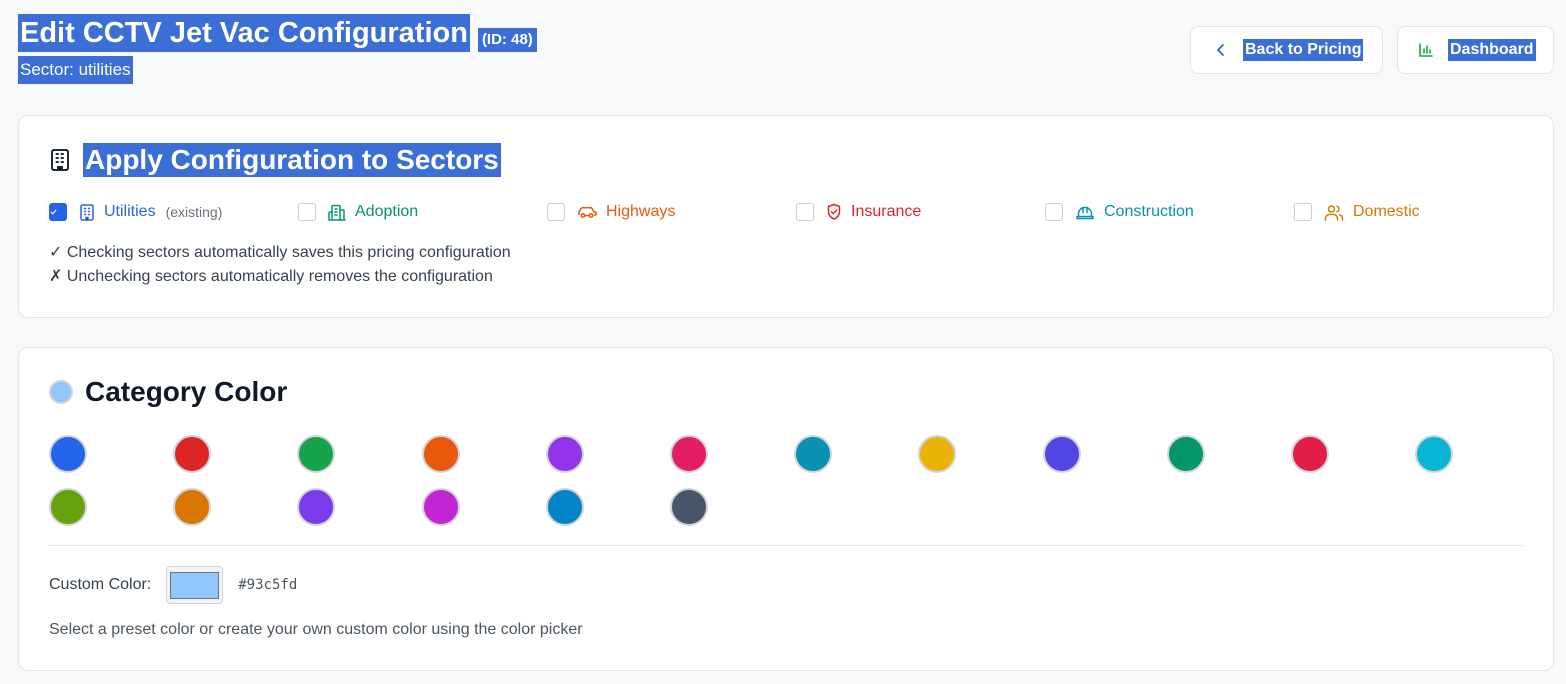  What do you see at coordinates (58, 212) in the screenshot?
I see `utilities-checkbox` at bounding box center [58, 212].